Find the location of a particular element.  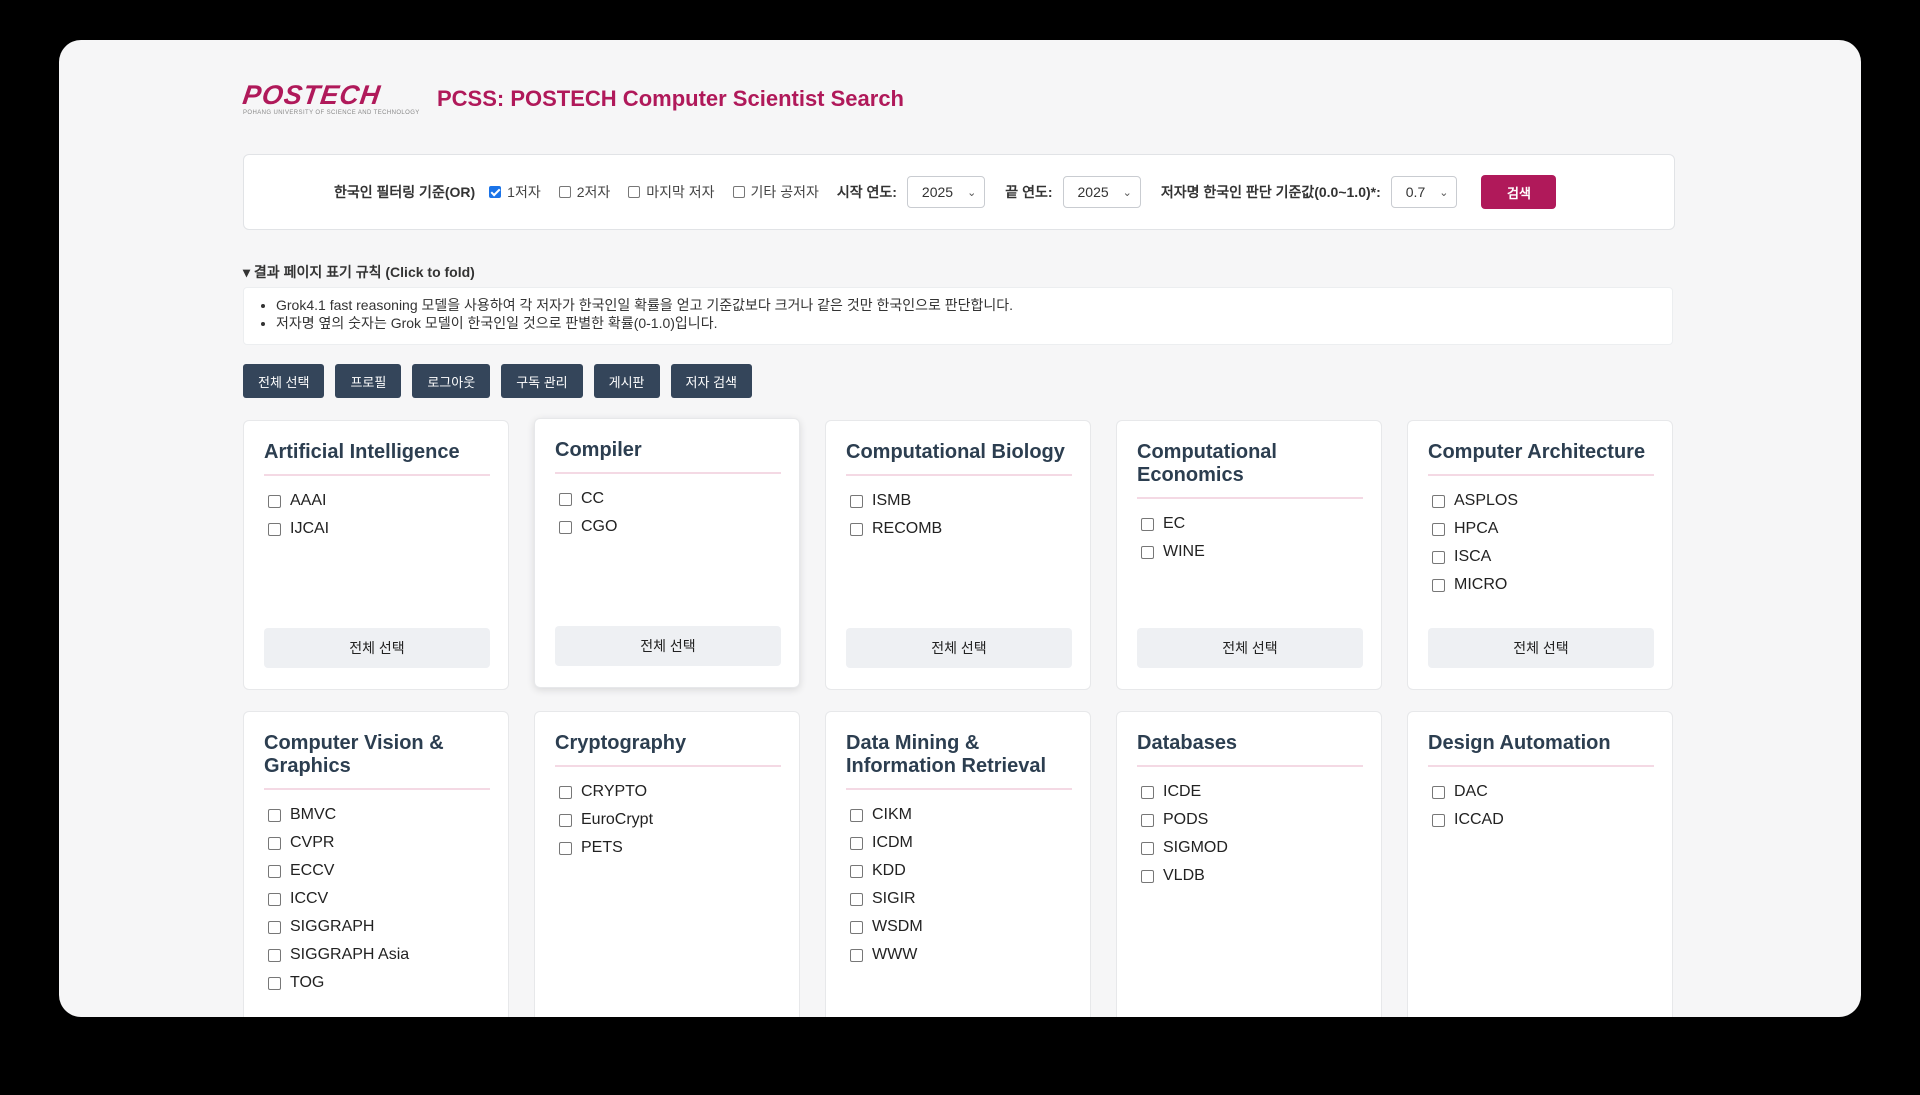

threshold-select: 0.7 ⌄ is located at coordinates (1424, 192).